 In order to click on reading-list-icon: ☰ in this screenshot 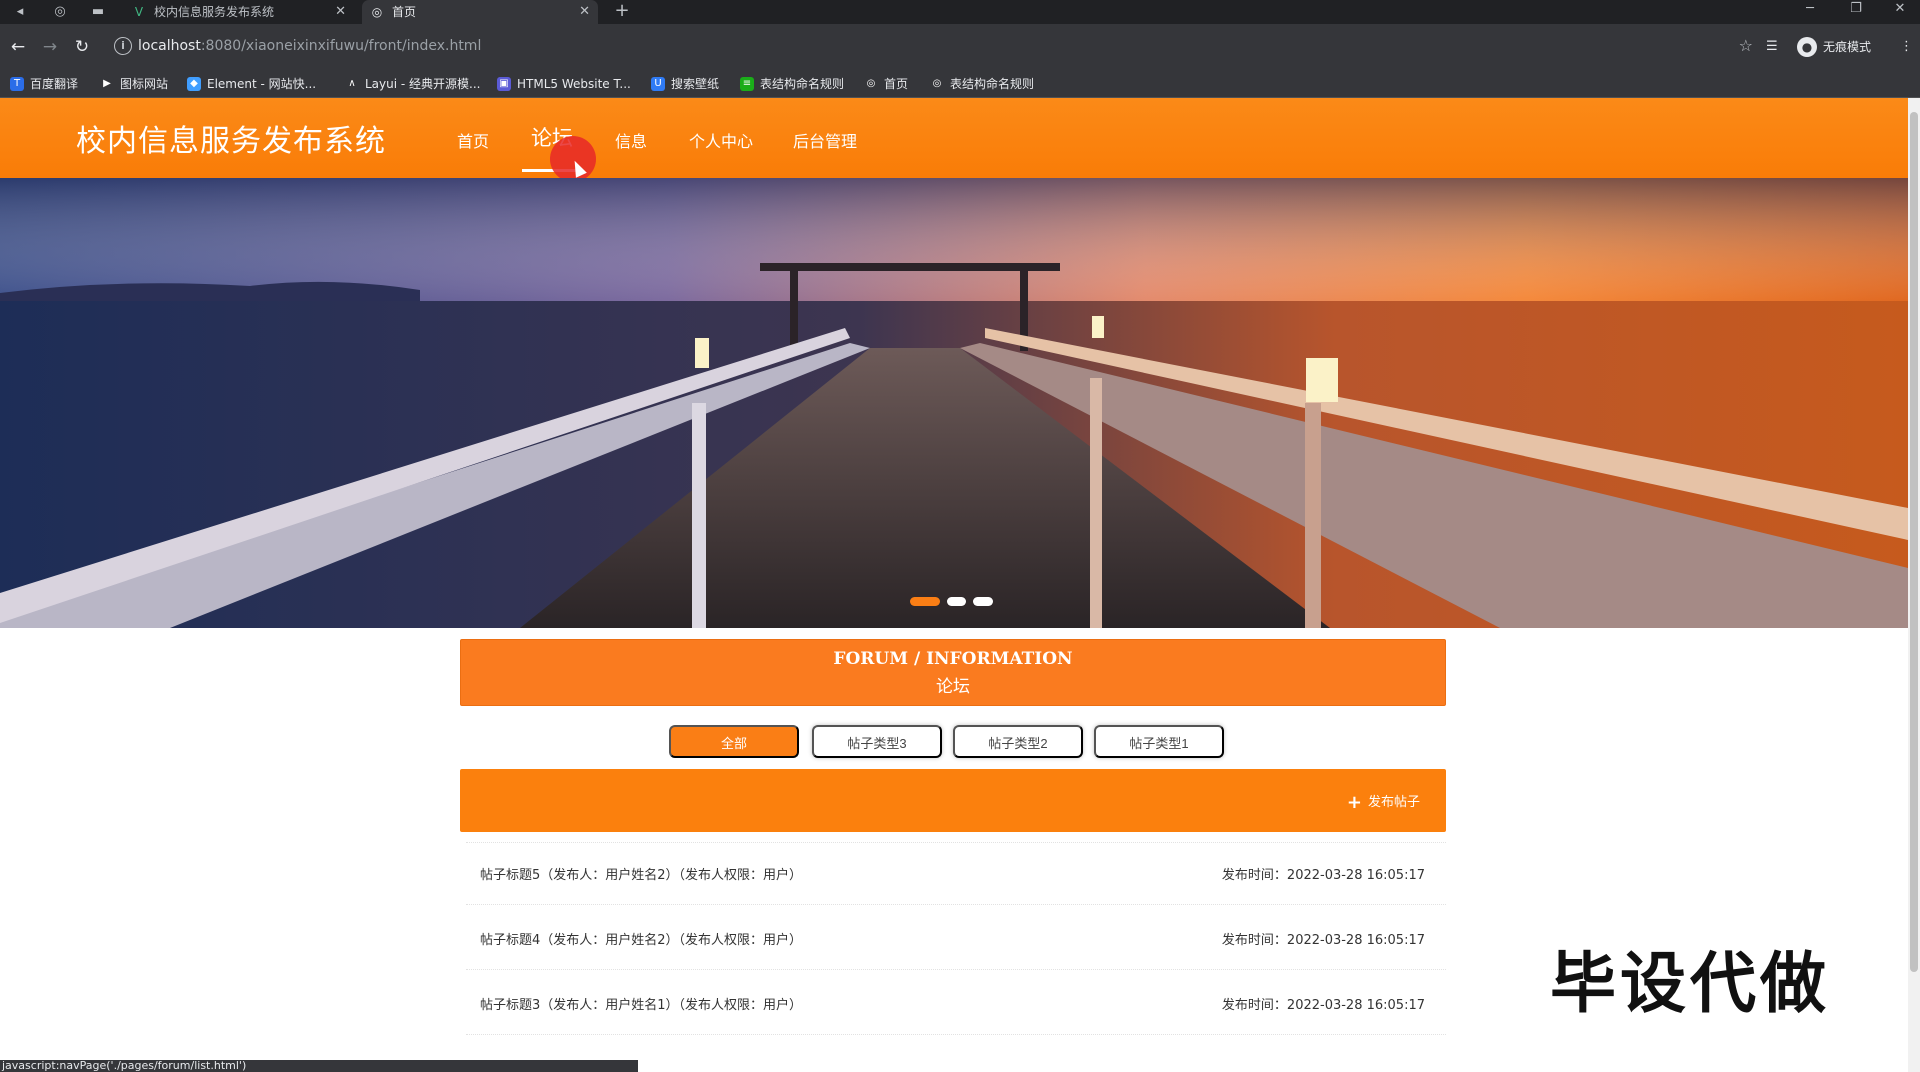, I will do `click(1772, 47)`.